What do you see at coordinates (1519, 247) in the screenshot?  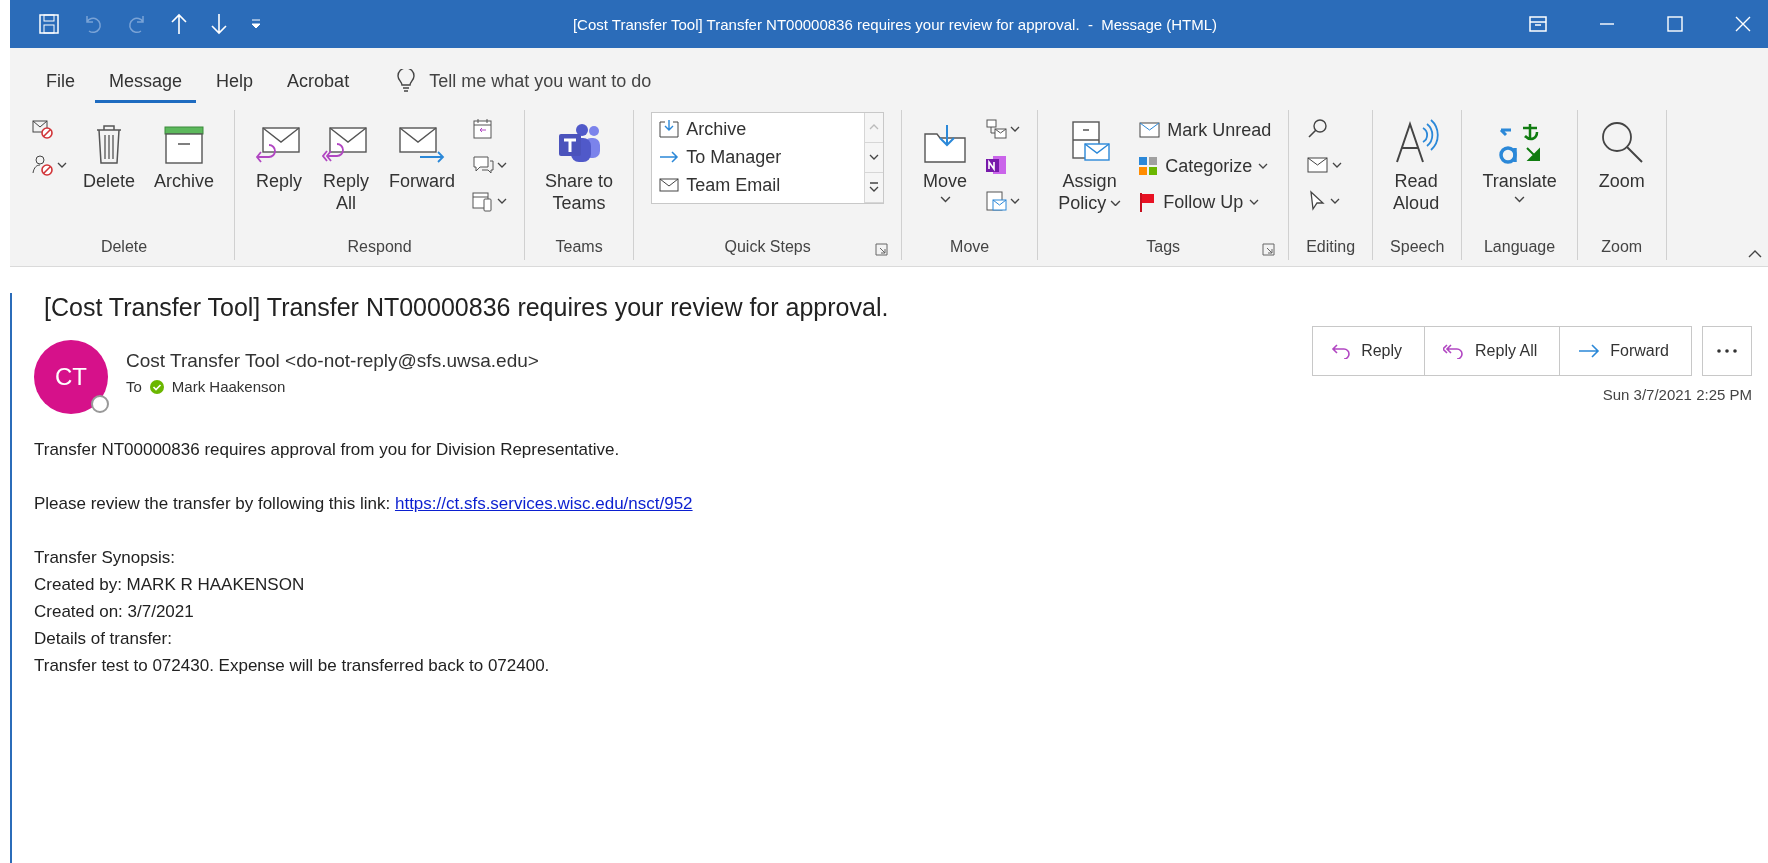 I see `group-label: Language` at bounding box center [1519, 247].